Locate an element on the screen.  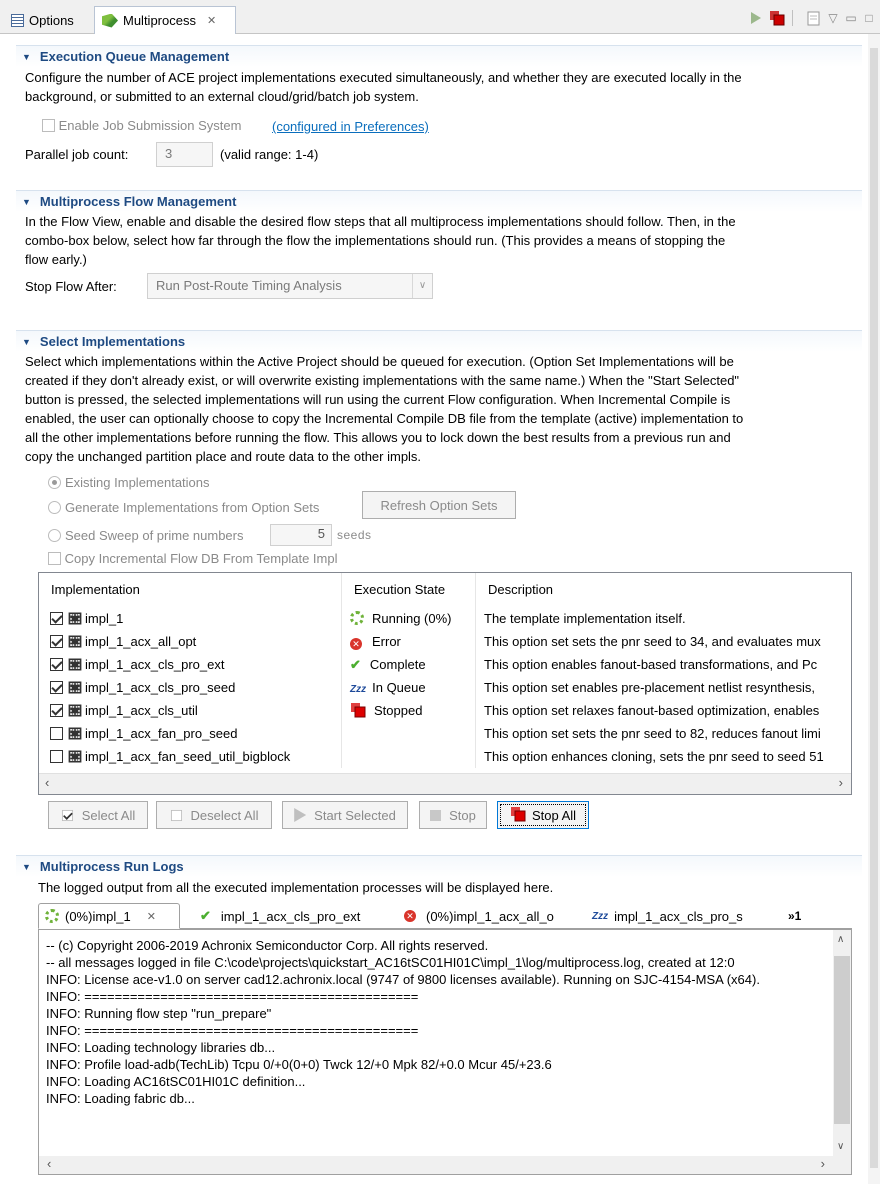
log-tab-cls-pro-ext: ✔ impl_1_acx_cls_pro_ext is located at coordinates (277, 916).